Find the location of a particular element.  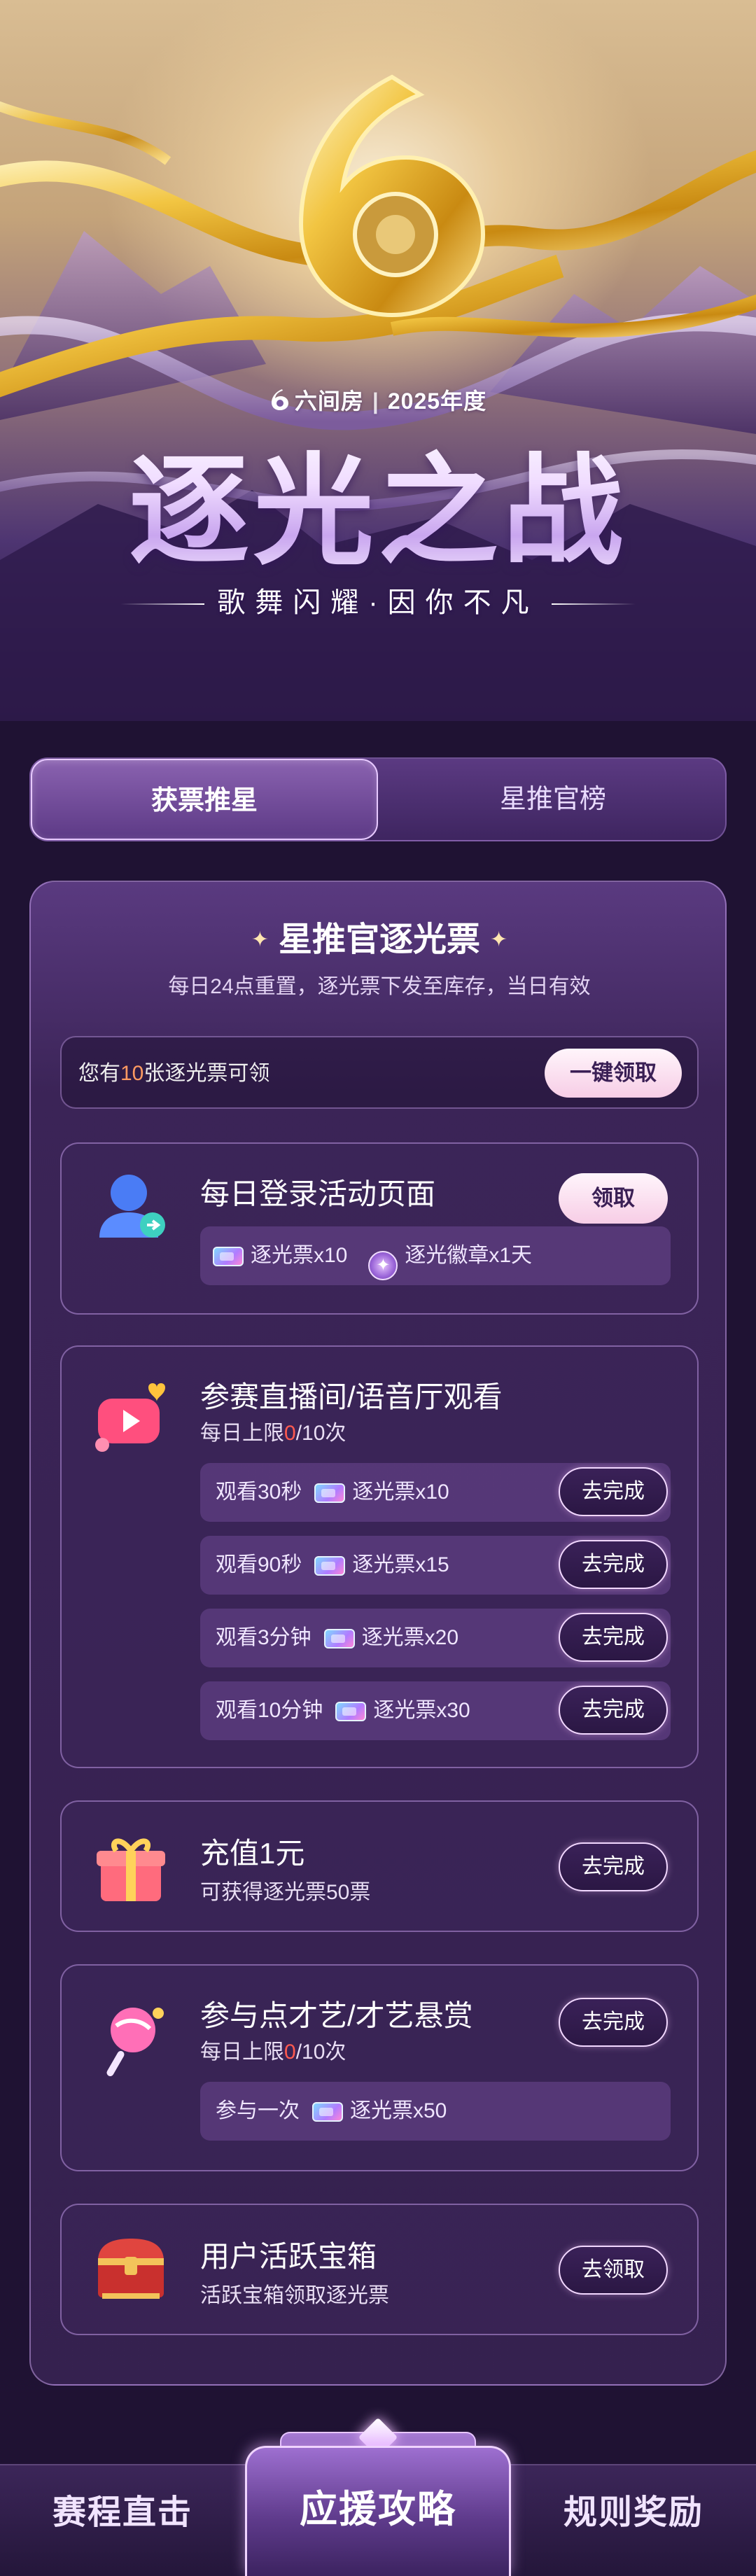

task-title: 参赛直播间/语音厅观看 is located at coordinates (351, 1396).